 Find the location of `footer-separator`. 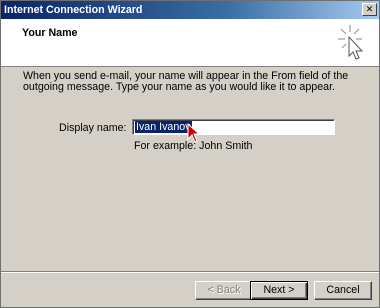

footer-separator is located at coordinates (190, 272).